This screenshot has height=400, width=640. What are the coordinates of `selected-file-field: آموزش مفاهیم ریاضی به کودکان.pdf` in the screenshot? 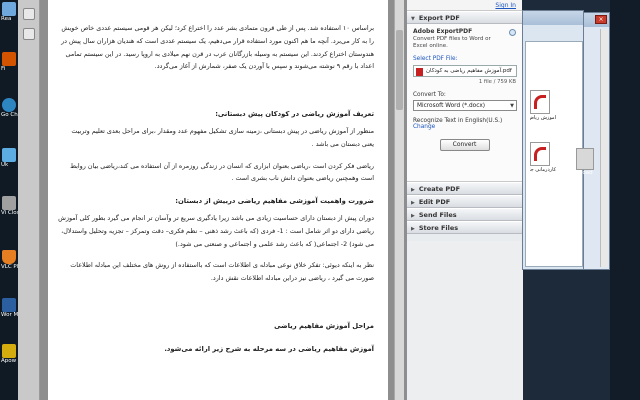 It's located at (465, 71).